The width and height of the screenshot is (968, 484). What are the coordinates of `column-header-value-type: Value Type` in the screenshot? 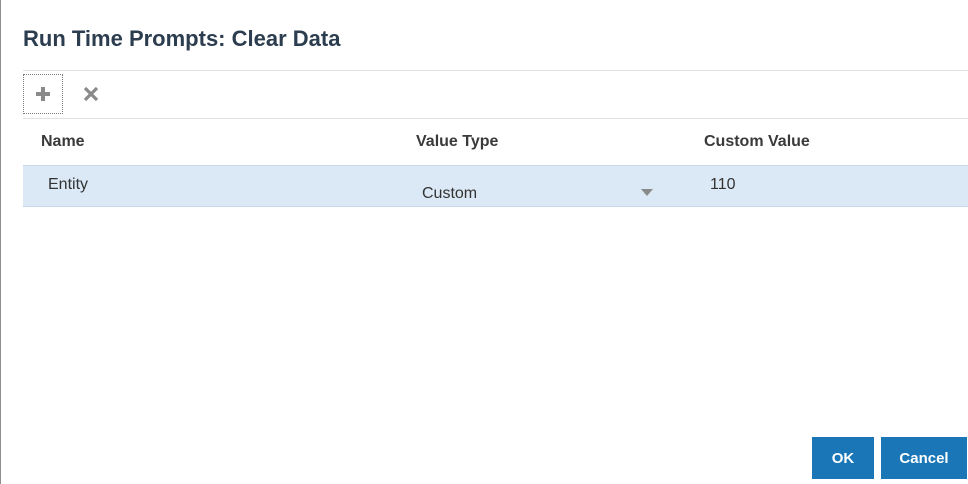 It's located at (457, 142).